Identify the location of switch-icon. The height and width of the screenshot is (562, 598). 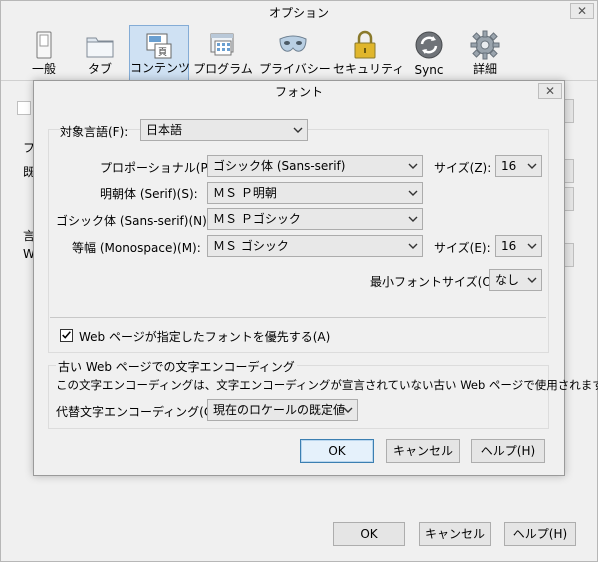
(44, 45).